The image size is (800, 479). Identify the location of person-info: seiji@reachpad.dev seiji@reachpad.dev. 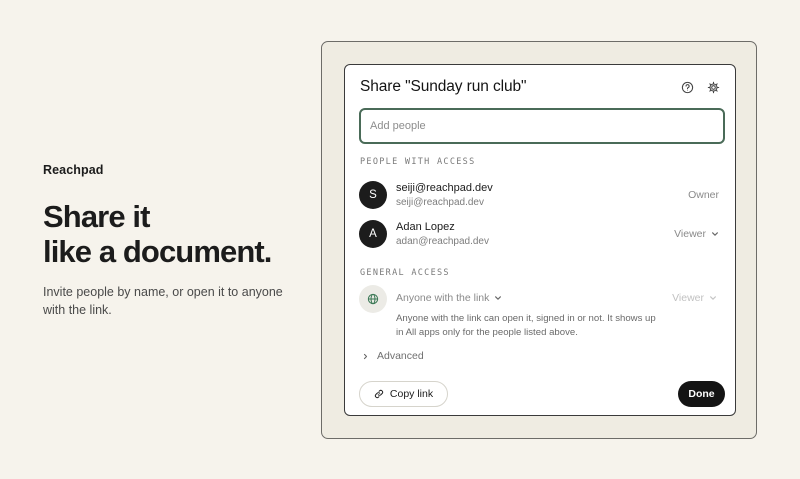
(542, 195).